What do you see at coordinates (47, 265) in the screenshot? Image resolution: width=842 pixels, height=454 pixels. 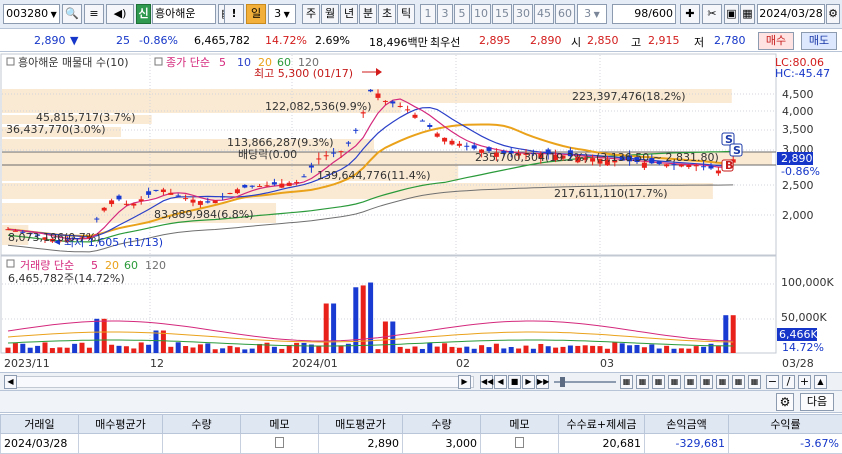 I see `volume-title: 거래량 단순` at bounding box center [47, 265].